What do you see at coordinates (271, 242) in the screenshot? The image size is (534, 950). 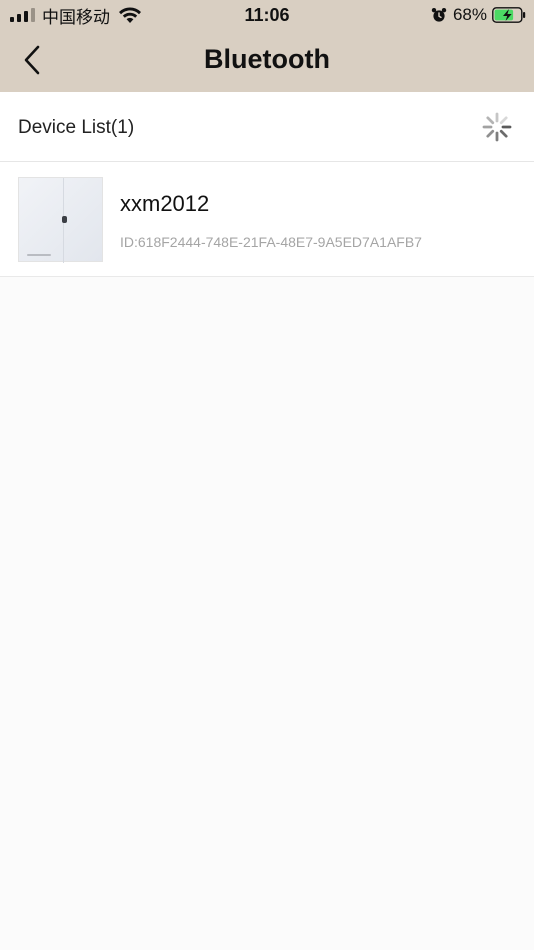 I see `device-id: ID:618F2444-748E-21FA-48E7-9A5ED7A1AFB7` at bounding box center [271, 242].